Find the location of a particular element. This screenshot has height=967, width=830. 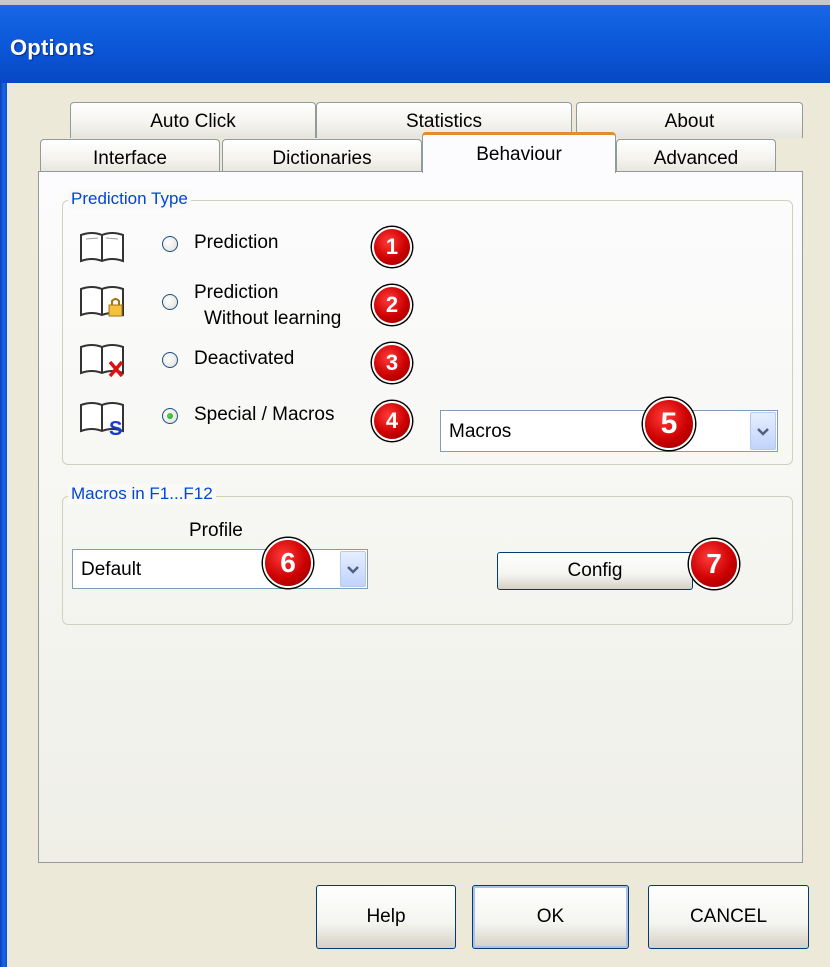

tab-label: Behaviour is located at coordinates (519, 154).